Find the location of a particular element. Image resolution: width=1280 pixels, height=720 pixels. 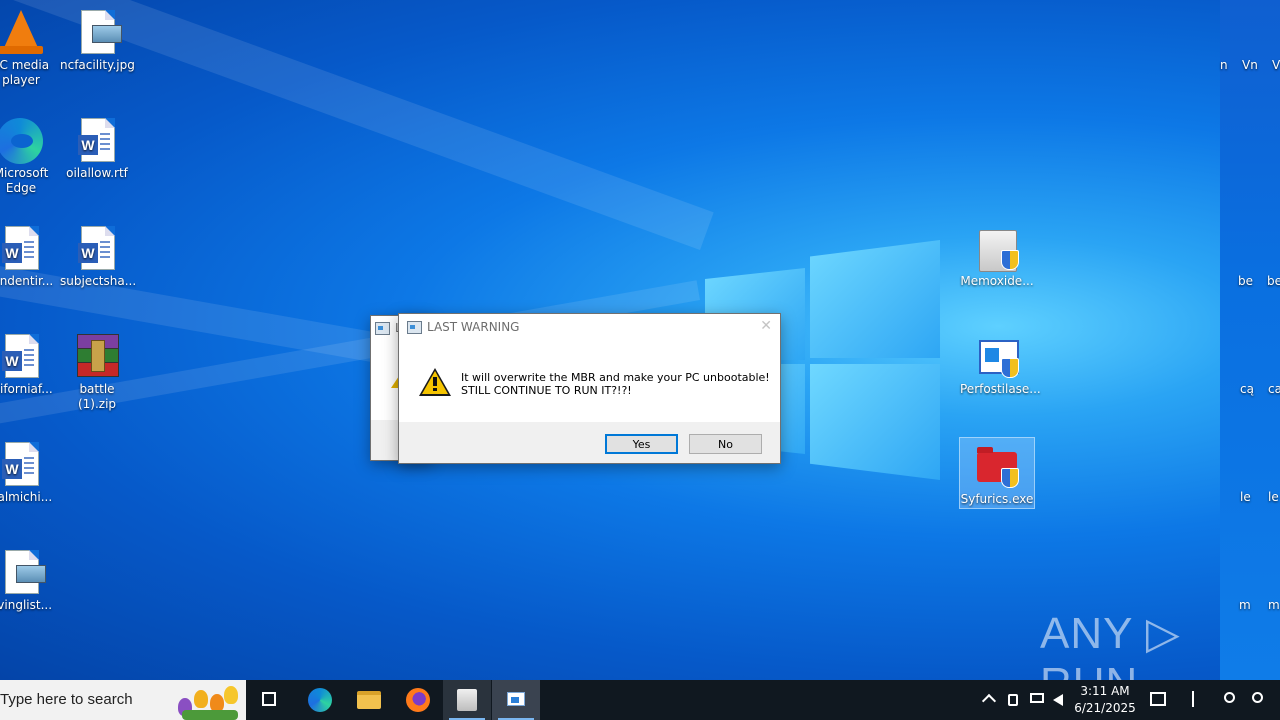

pen-icon is located at coordinates (1193, 699).